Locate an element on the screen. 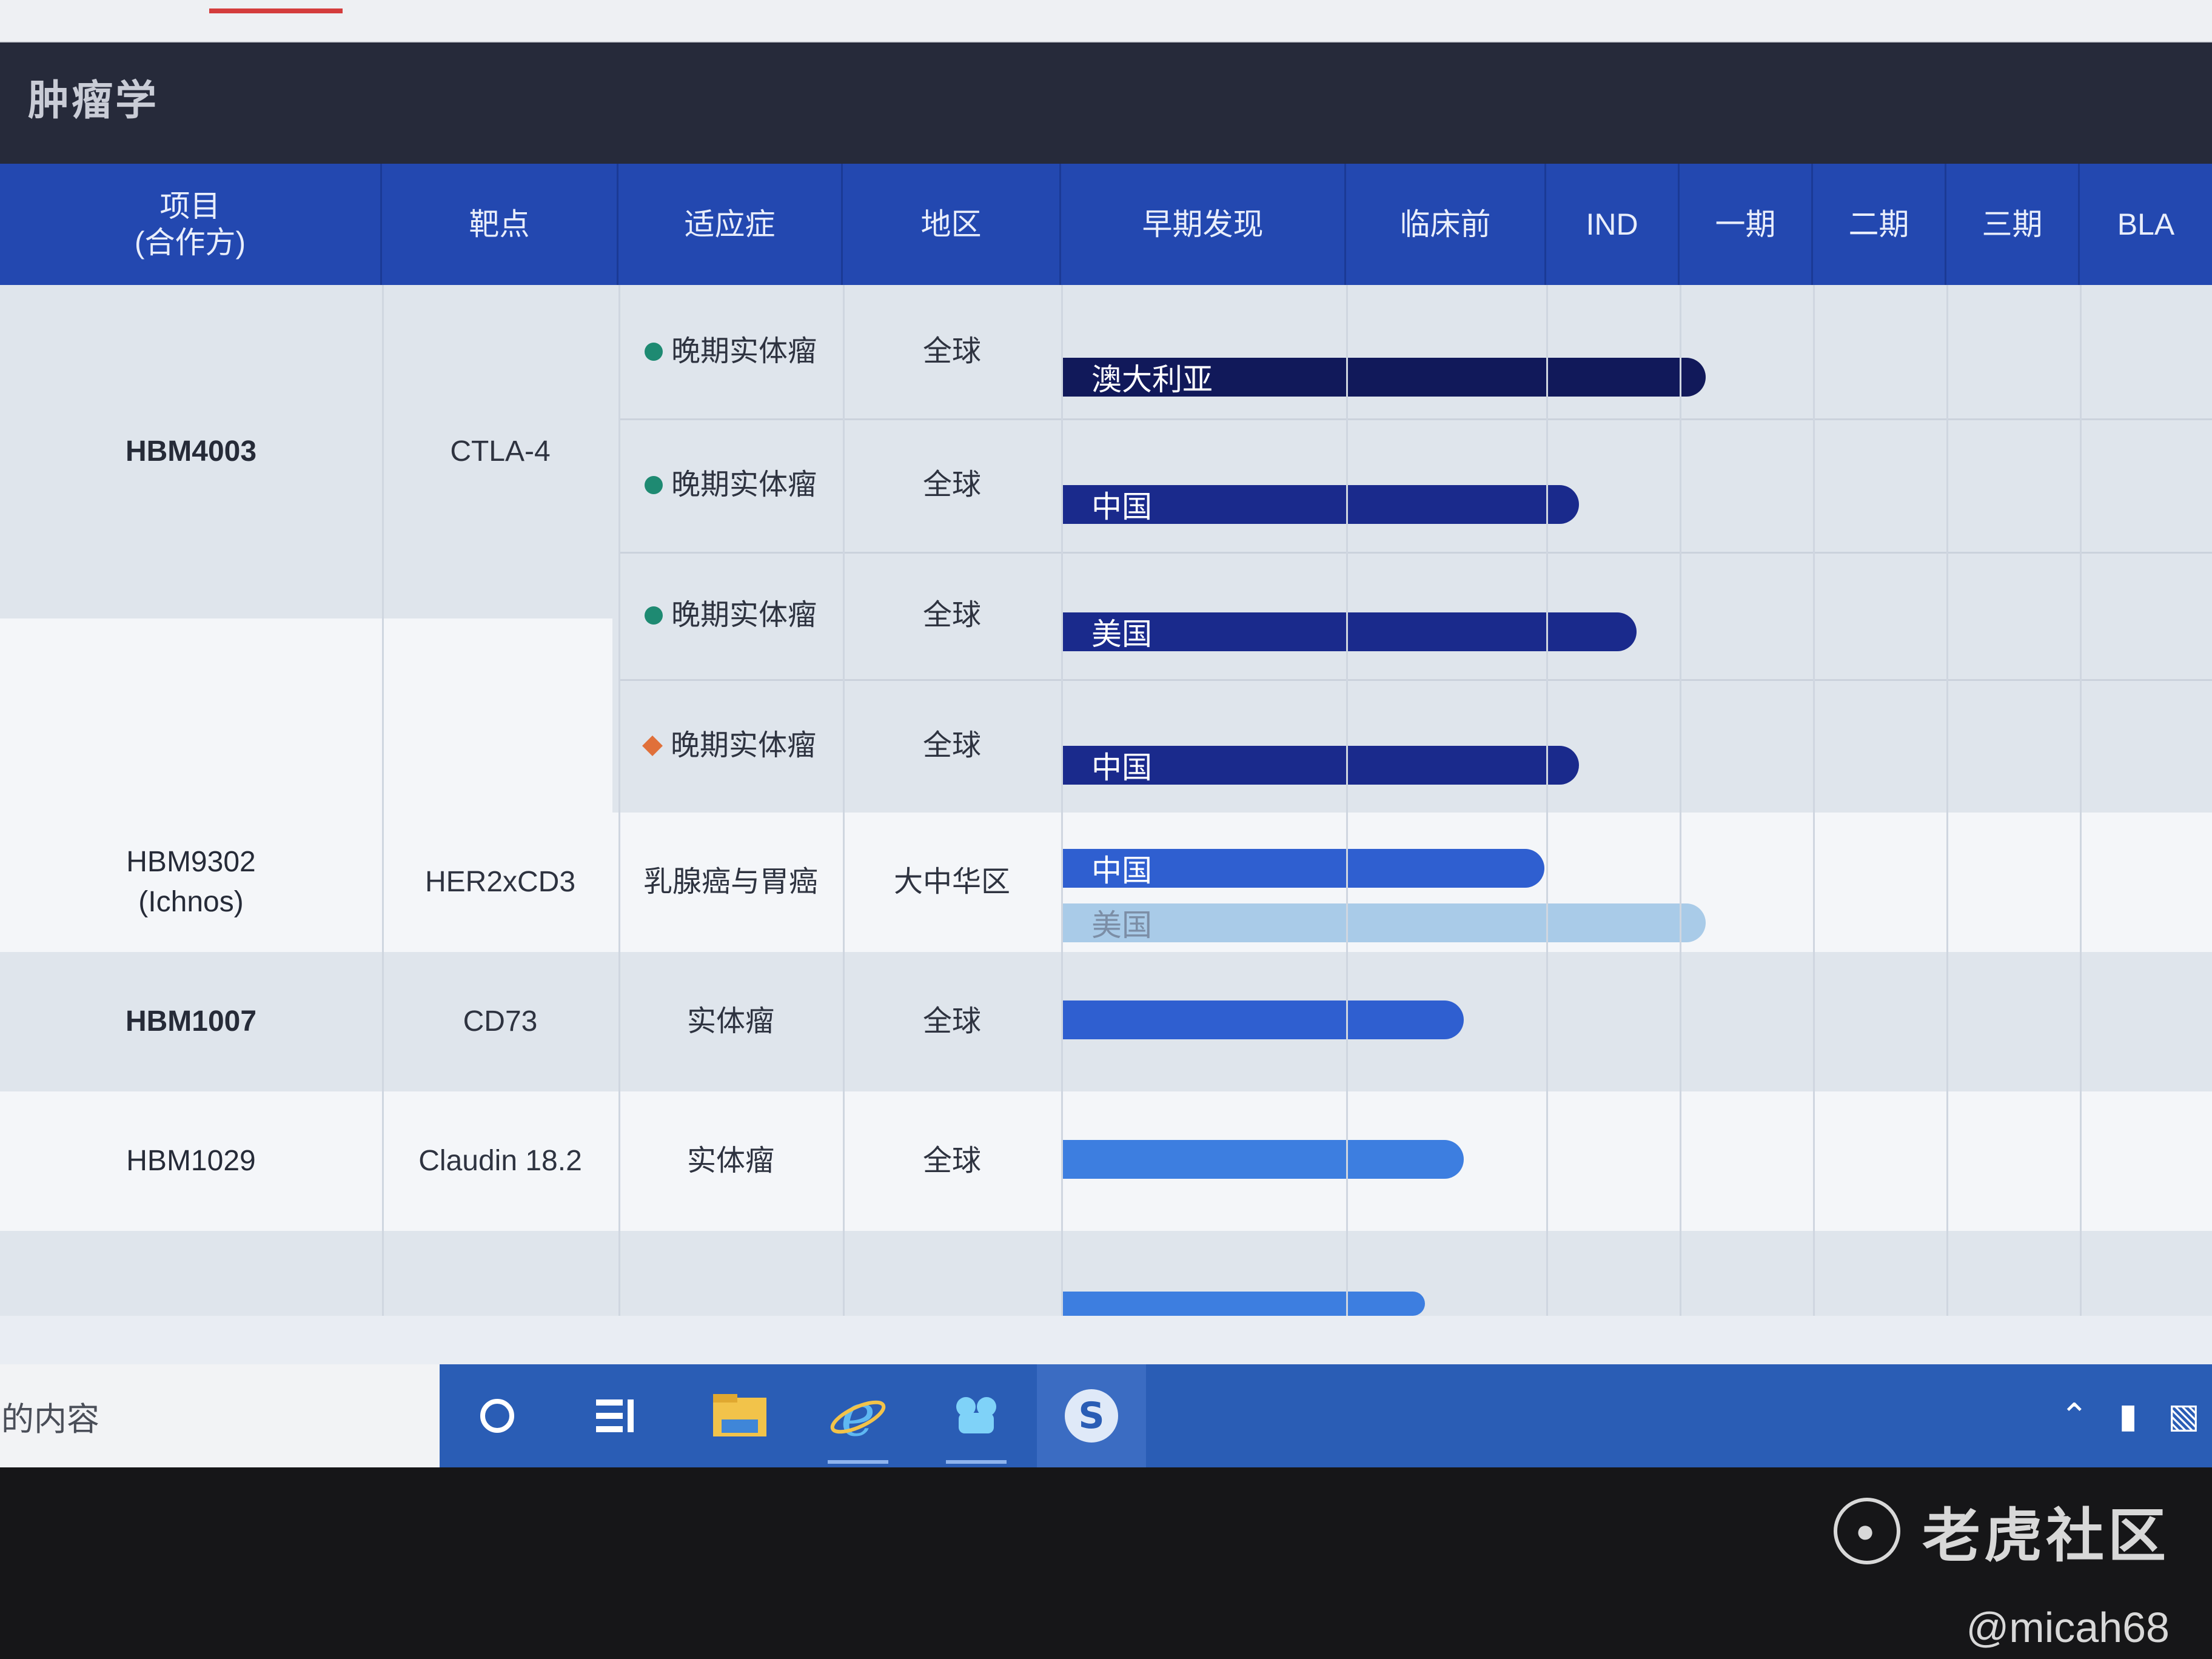 The image size is (2212, 1659). header-phase2: 二期 is located at coordinates (1879, 225).